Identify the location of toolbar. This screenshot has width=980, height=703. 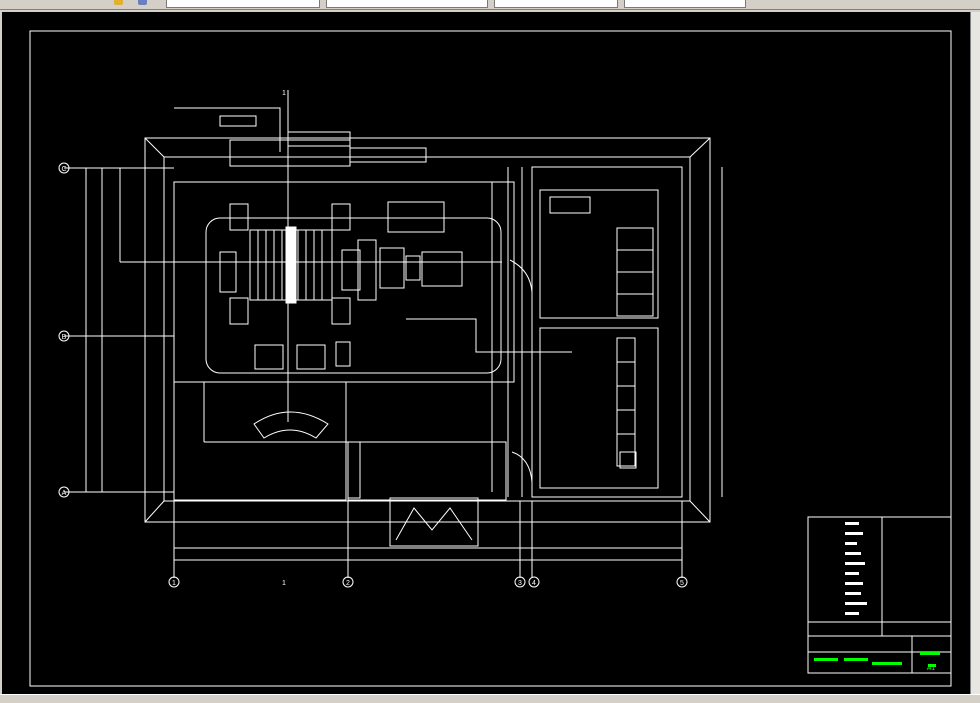
(490, 5).